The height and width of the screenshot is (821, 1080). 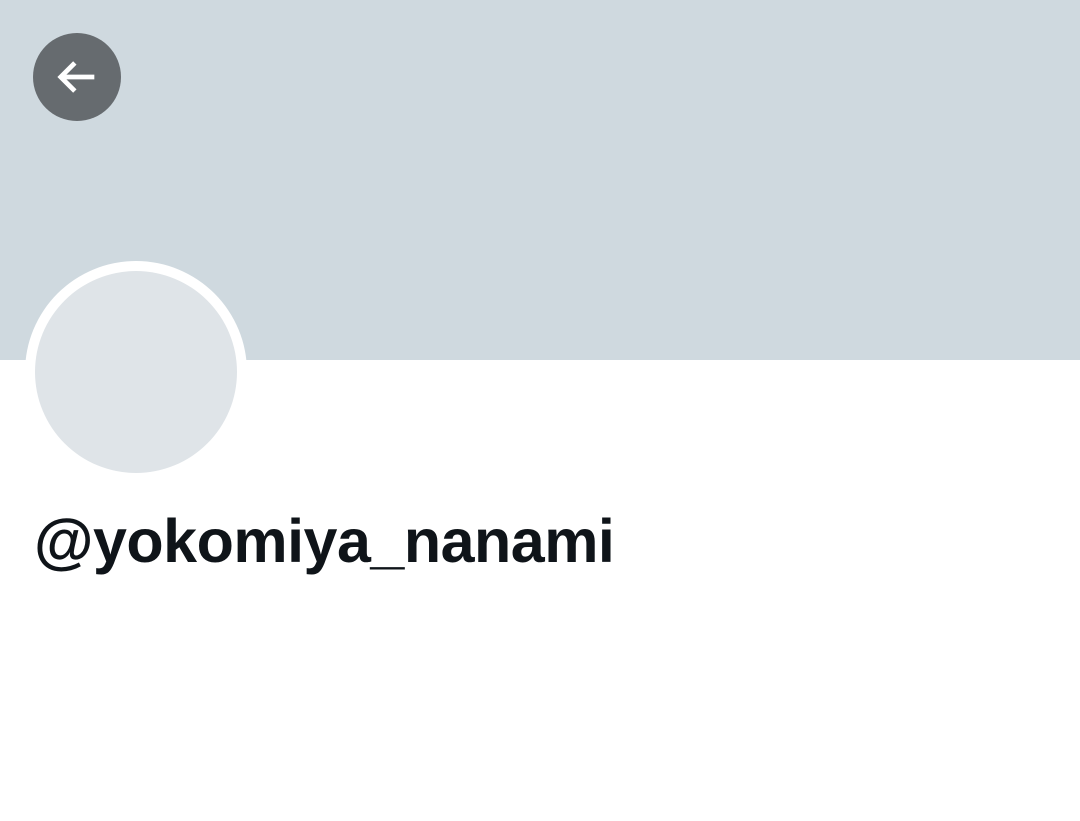 I want to click on back-button, so click(x=77, y=77).